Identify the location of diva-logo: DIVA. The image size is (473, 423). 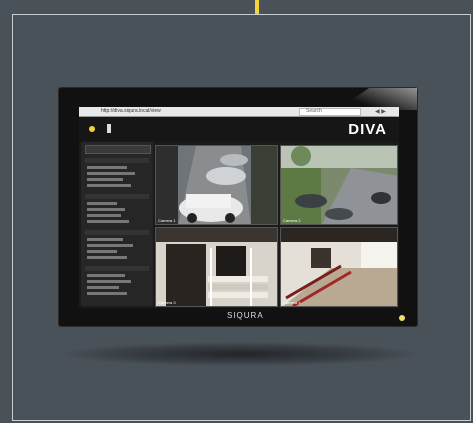
(367, 129).